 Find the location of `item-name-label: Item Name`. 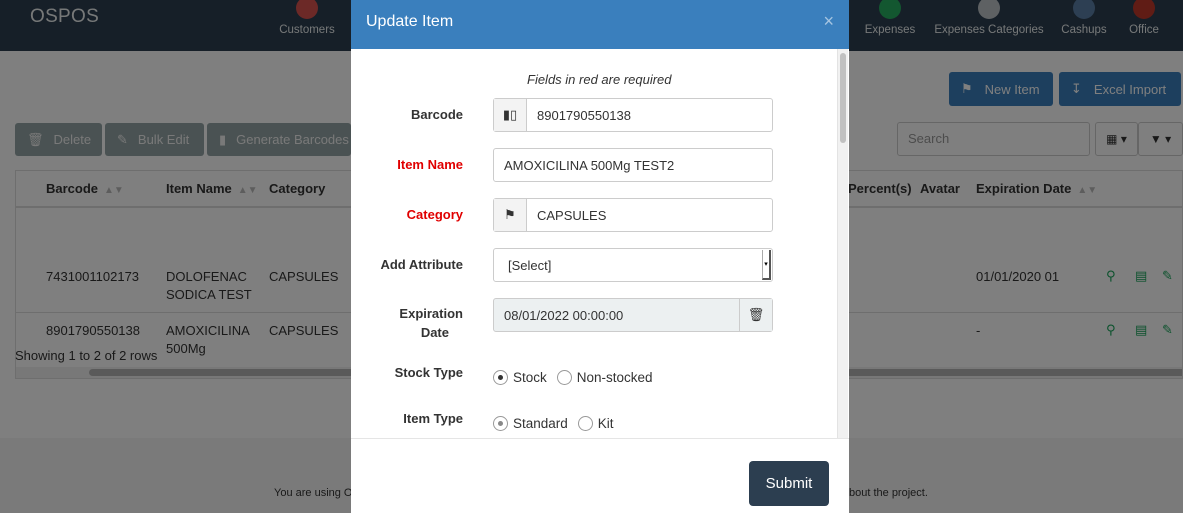

item-name-label: Item Name is located at coordinates (430, 164).